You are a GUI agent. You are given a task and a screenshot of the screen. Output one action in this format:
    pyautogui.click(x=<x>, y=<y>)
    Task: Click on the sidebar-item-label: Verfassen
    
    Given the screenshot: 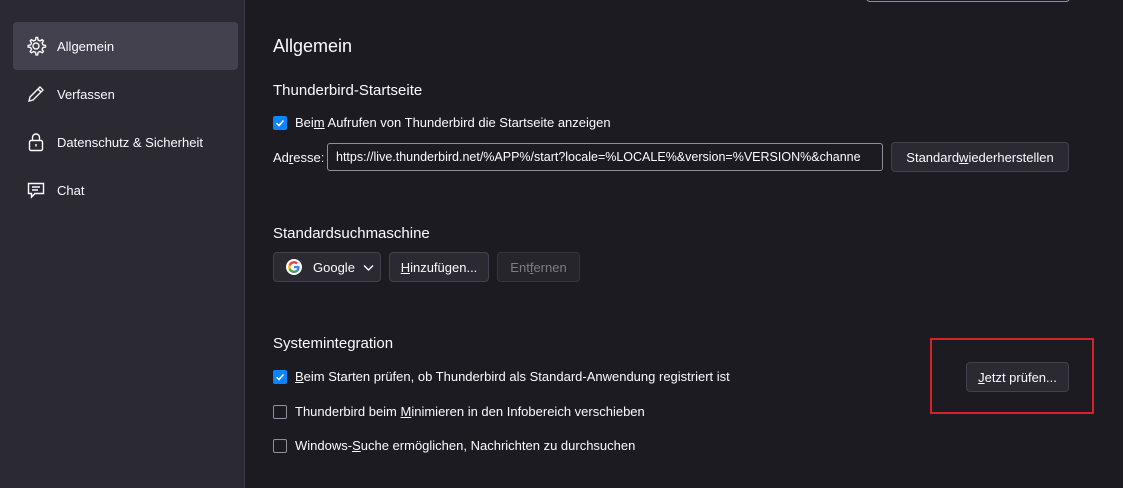 What is the action you would take?
    pyautogui.click(x=86, y=94)
    